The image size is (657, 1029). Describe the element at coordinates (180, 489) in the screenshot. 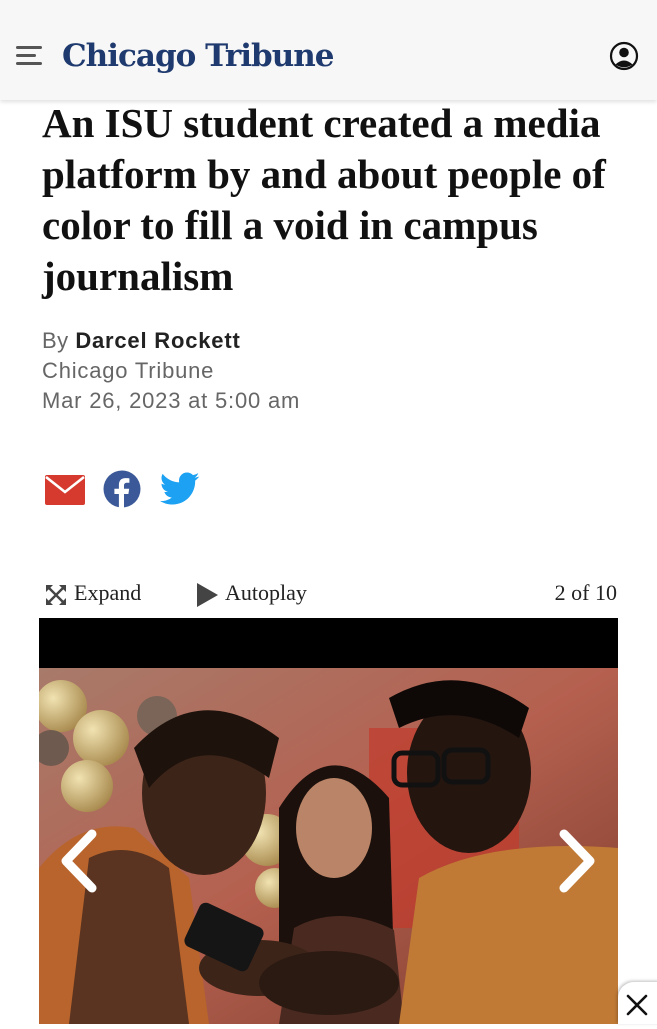

I see `twitter-icon` at that location.